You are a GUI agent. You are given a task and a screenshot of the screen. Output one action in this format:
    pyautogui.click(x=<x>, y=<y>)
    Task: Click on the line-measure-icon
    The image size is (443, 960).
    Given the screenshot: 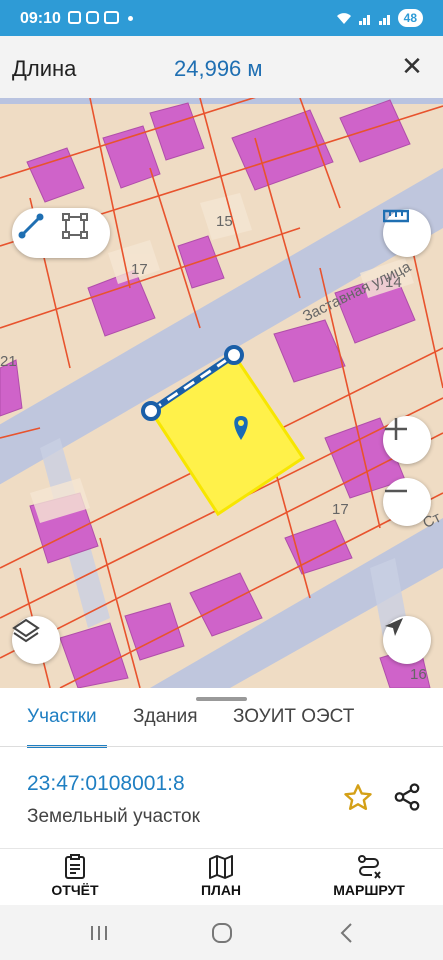 What is the action you would take?
    pyautogui.click(x=38, y=233)
    